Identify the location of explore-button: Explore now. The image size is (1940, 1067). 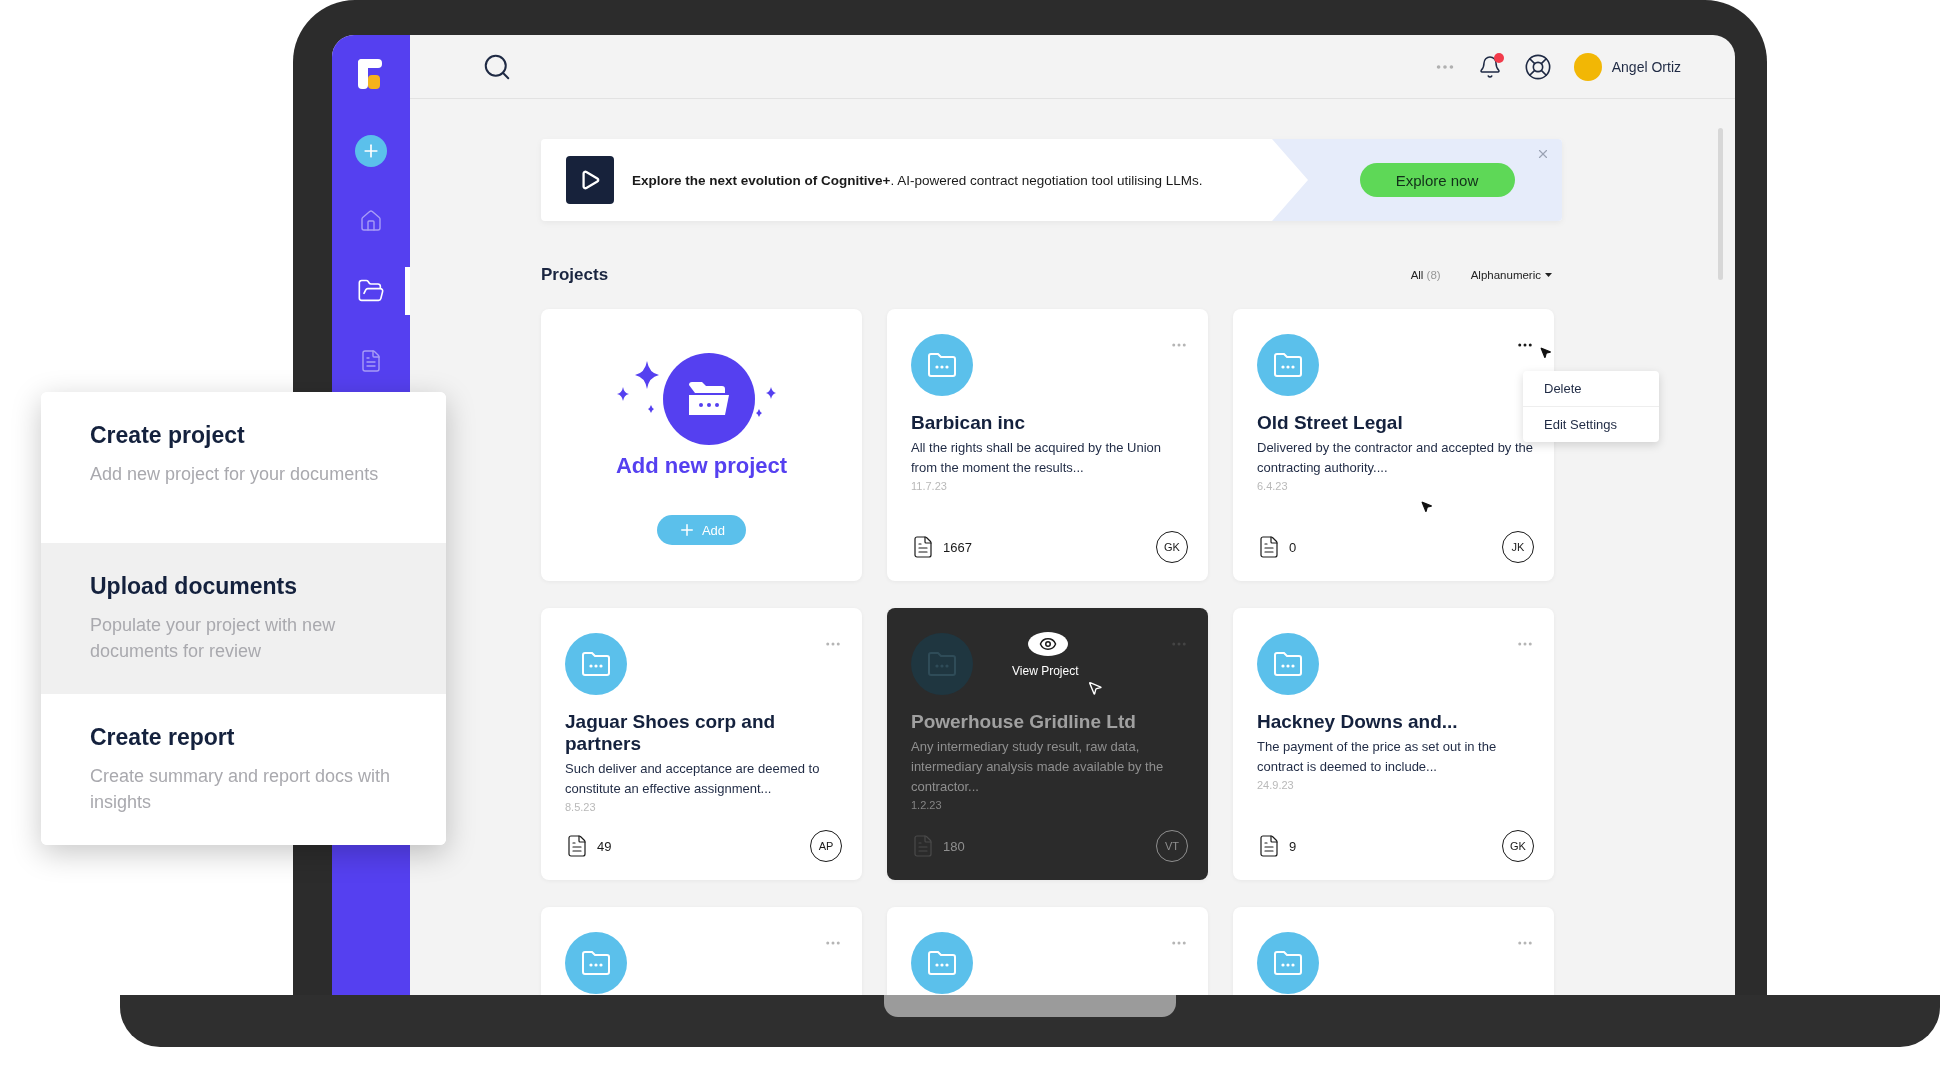
(1437, 180).